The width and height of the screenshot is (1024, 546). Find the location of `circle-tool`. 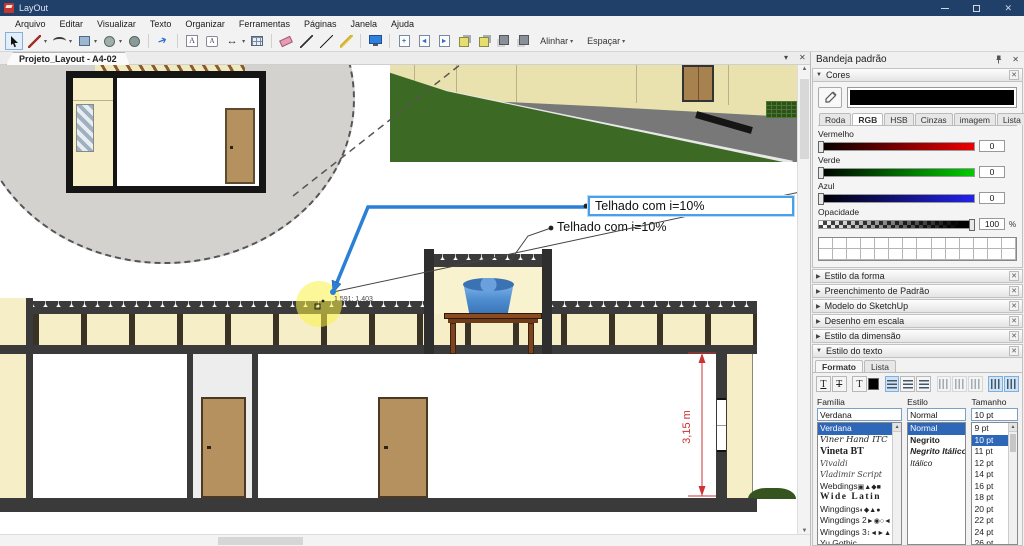

circle-tool is located at coordinates (109, 41).